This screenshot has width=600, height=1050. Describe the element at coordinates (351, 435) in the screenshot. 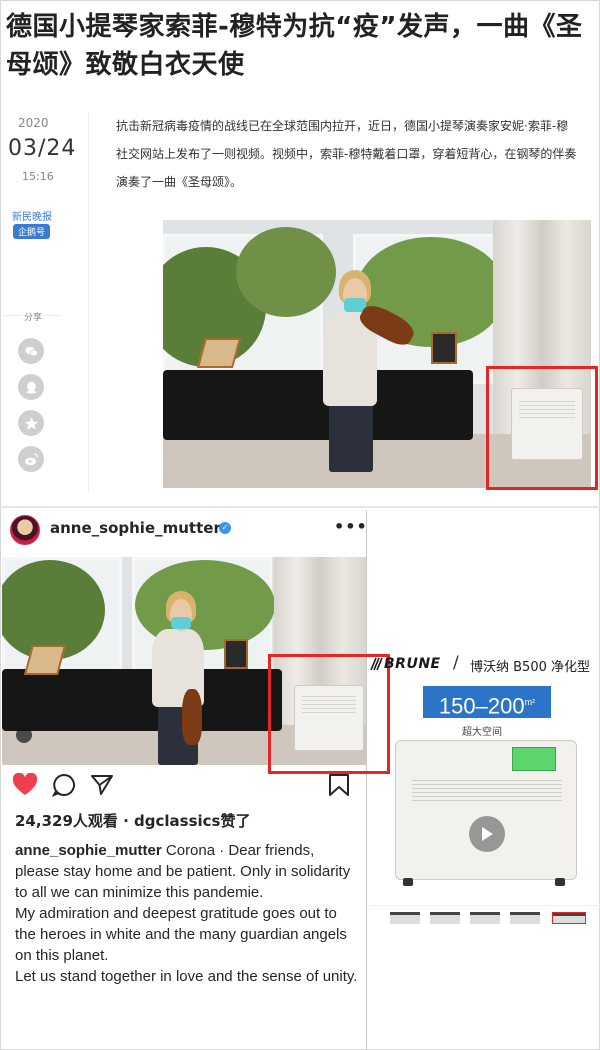

I see `person-legs` at that location.